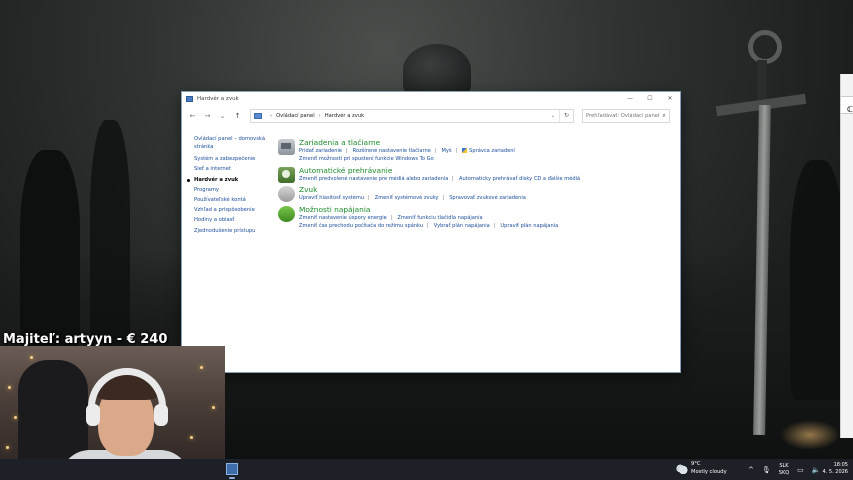  What do you see at coordinates (664, 116) in the screenshot?
I see `search-icon: ⌕` at bounding box center [664, 116].